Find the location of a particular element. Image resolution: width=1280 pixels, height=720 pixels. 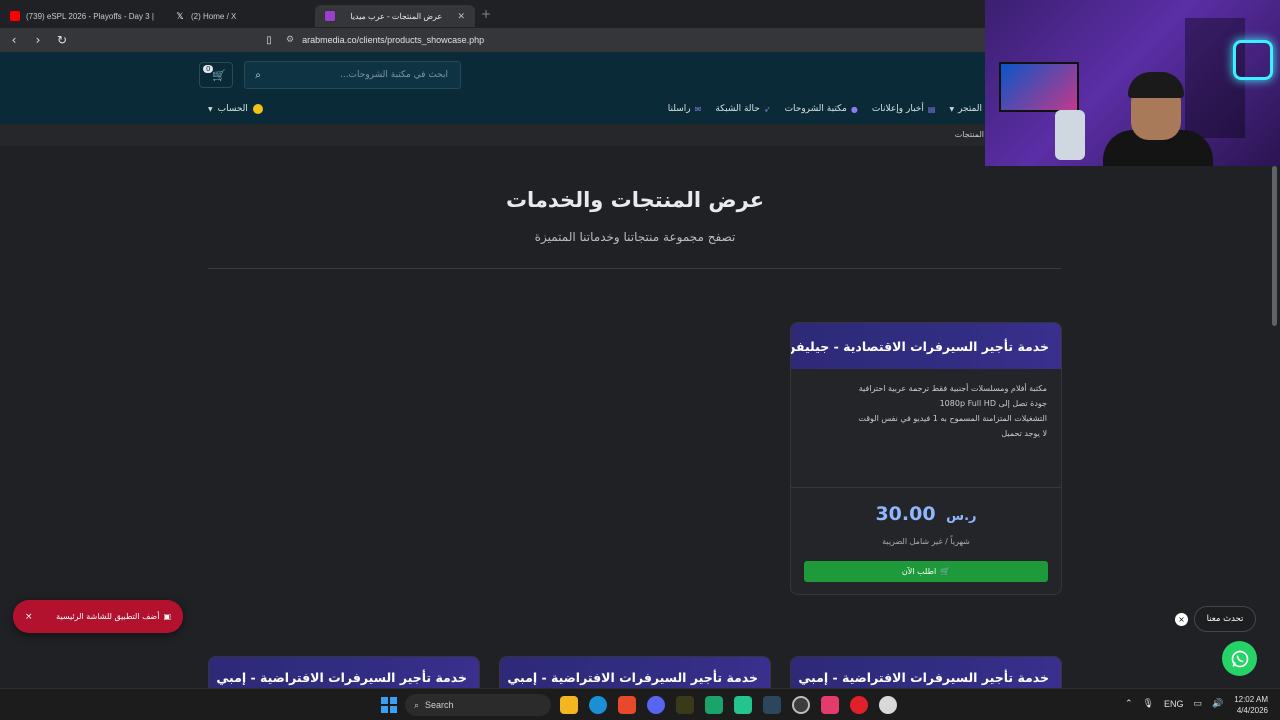

close-icon: × is located at coordinates (29, 617).